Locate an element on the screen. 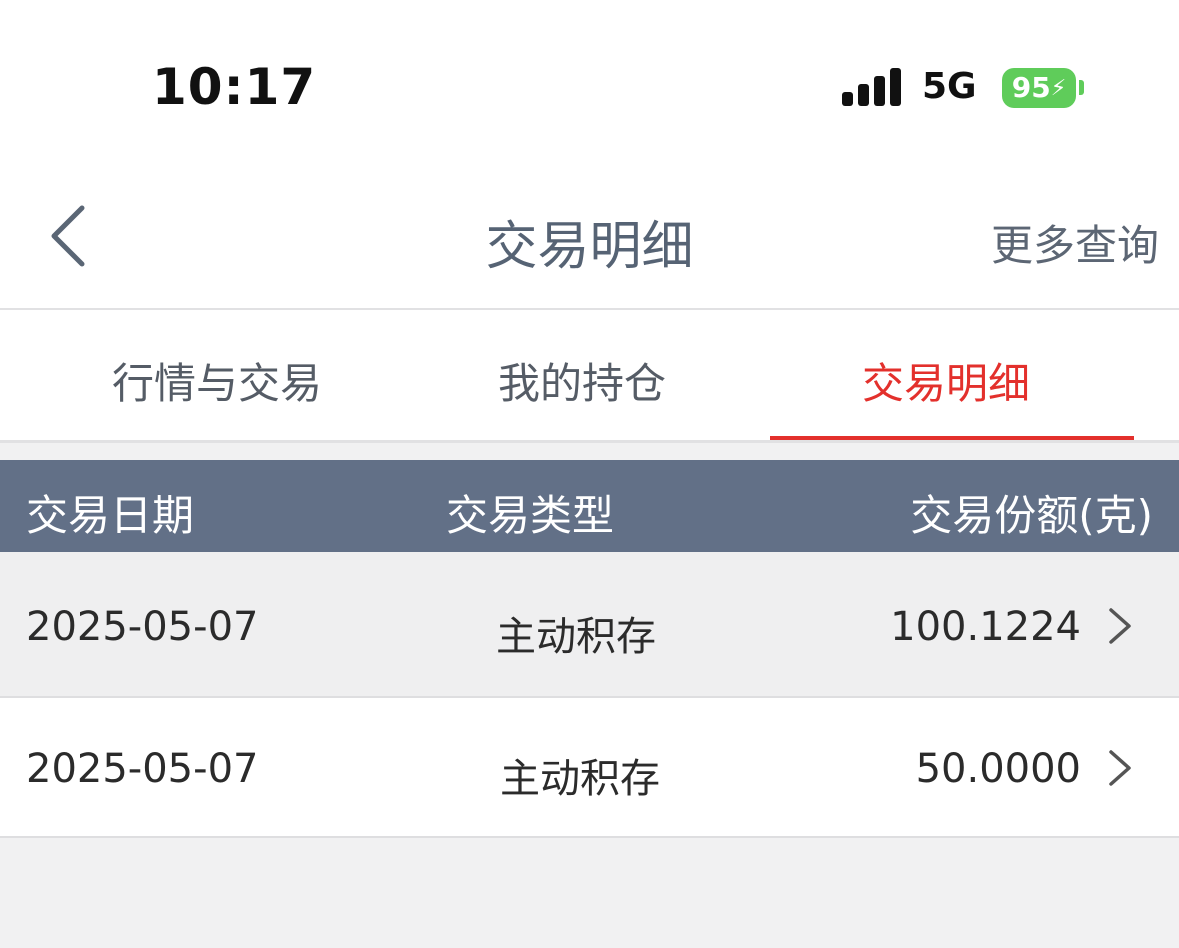 The height and width of the screenshot is (948, 1179). signal-bars-icon is located at coordinates (872, 87).